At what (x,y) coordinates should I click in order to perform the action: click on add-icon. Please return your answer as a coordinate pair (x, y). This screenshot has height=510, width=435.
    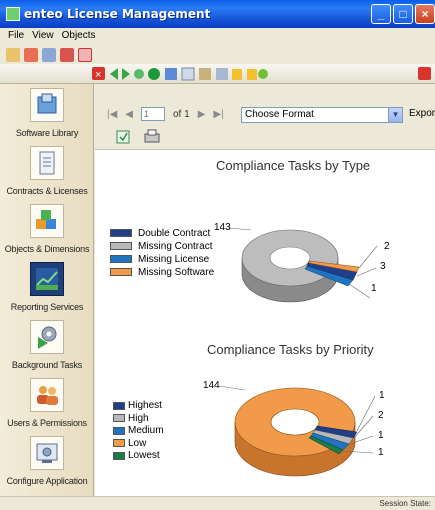
    Looking at the image, I should click on (263, 73).